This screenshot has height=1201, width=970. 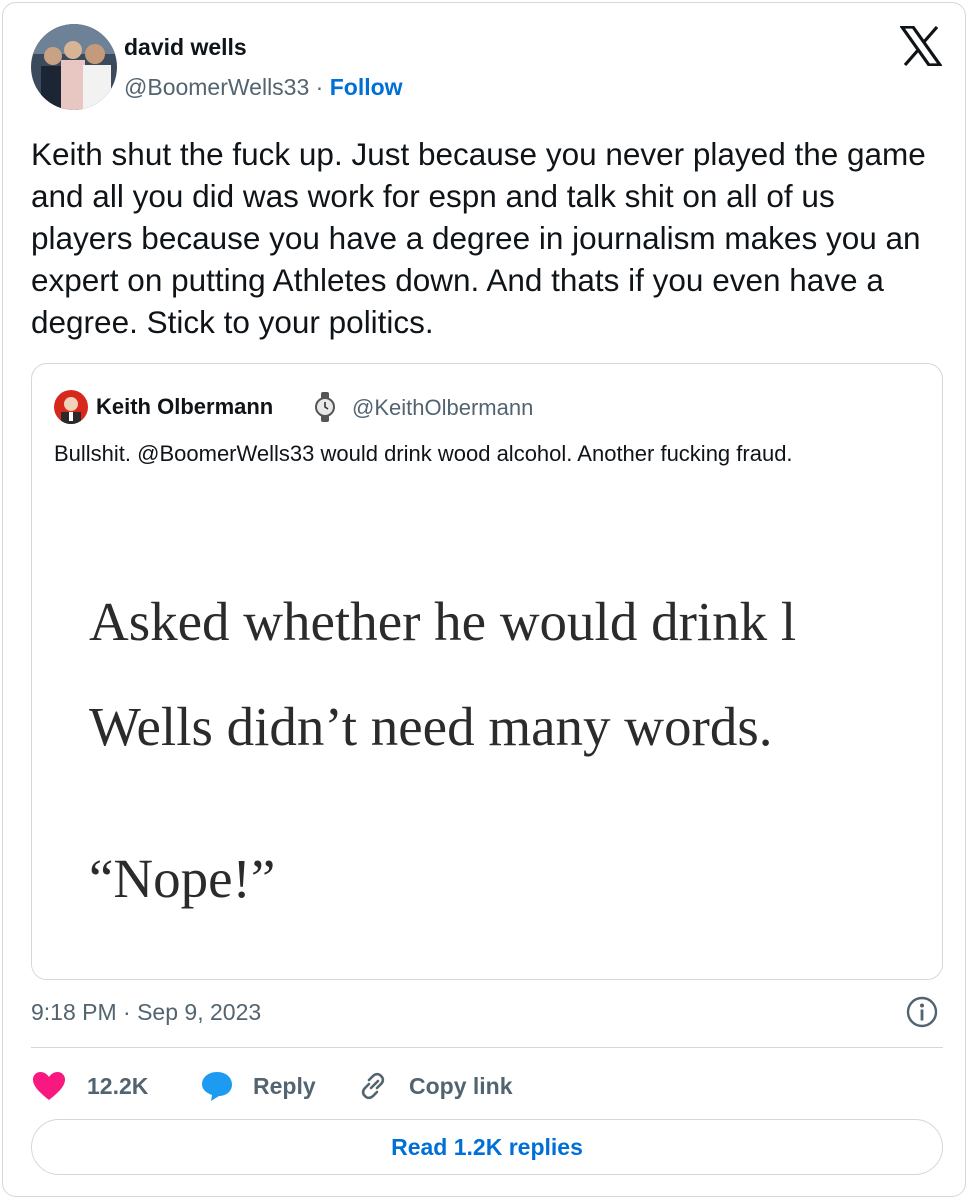 What do you see at coordinates (74, 67) in the screenshot?
I see `author-avatar` at bounding box center [74, 67].